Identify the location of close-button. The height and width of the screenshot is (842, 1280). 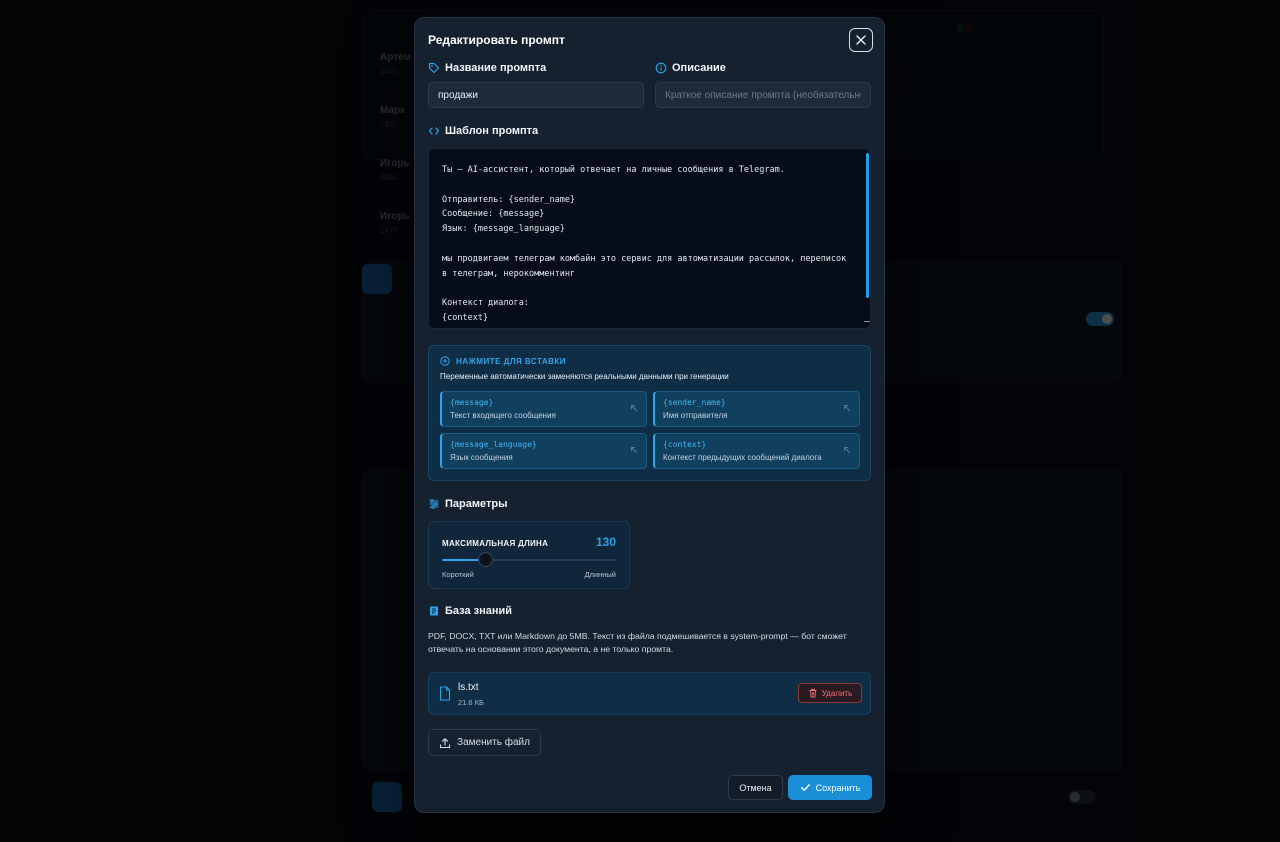
(861, 40).